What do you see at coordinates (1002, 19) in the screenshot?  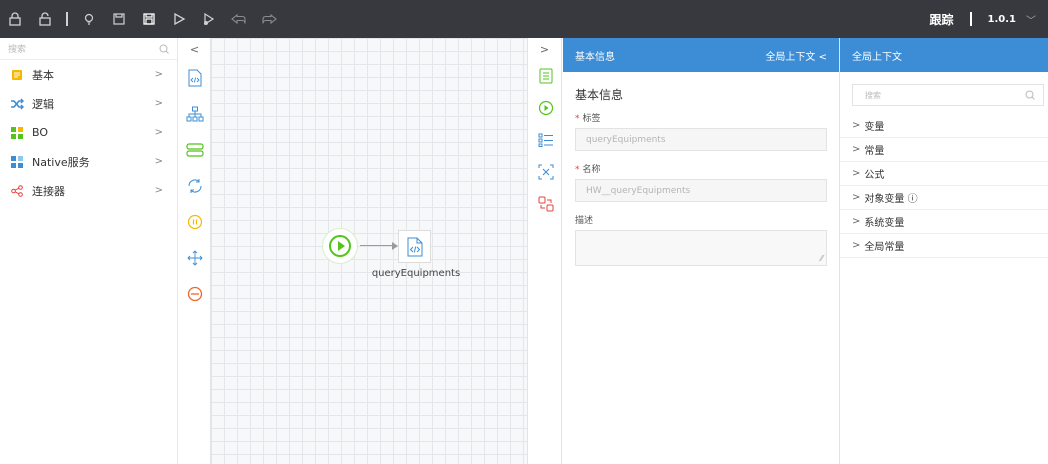 I see `version-select: 1.0.1` at bounding box center [1002, 19].